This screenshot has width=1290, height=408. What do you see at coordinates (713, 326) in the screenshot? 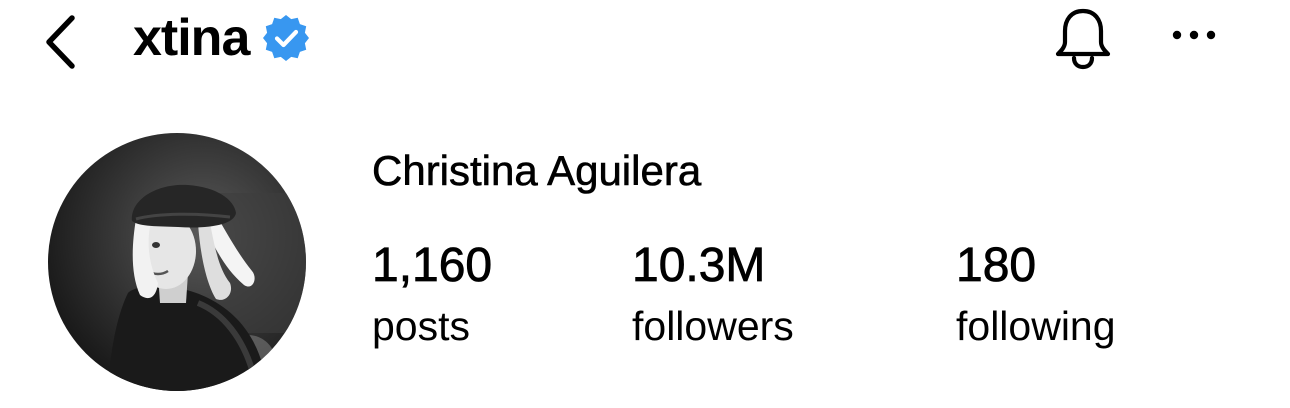
I see `stat-label: followers` at bounding box center [713, 326].